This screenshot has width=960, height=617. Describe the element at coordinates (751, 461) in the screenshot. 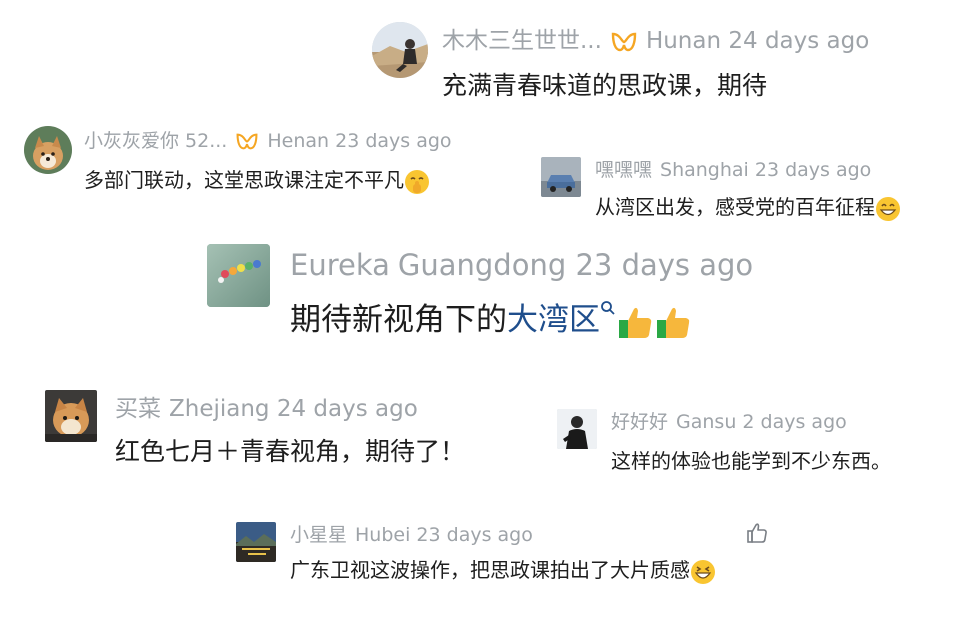

I see `comment-text: 这样的体验也能学到不少东西。` at that location.